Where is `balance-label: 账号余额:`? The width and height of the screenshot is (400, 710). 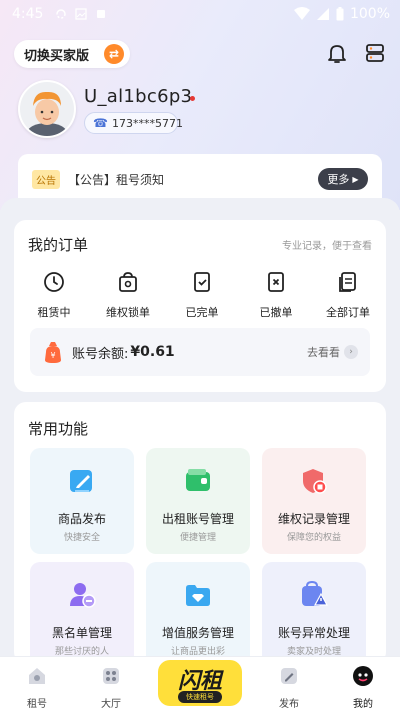 balance-label: 账号余额: is located at coordinates (100, 354).